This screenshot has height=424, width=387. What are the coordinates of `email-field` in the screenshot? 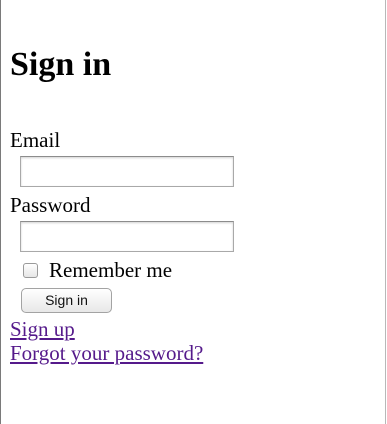 It's located at (127, 171).